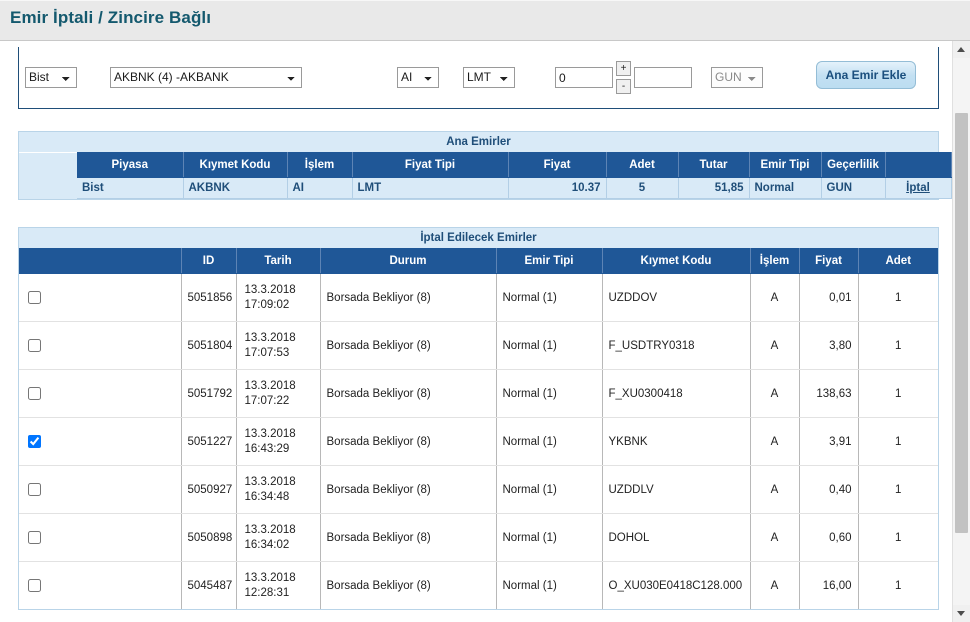 This screenshot has height=622, width=970. I want to click on cell-fiyat: 3,91, so click(829, 441).